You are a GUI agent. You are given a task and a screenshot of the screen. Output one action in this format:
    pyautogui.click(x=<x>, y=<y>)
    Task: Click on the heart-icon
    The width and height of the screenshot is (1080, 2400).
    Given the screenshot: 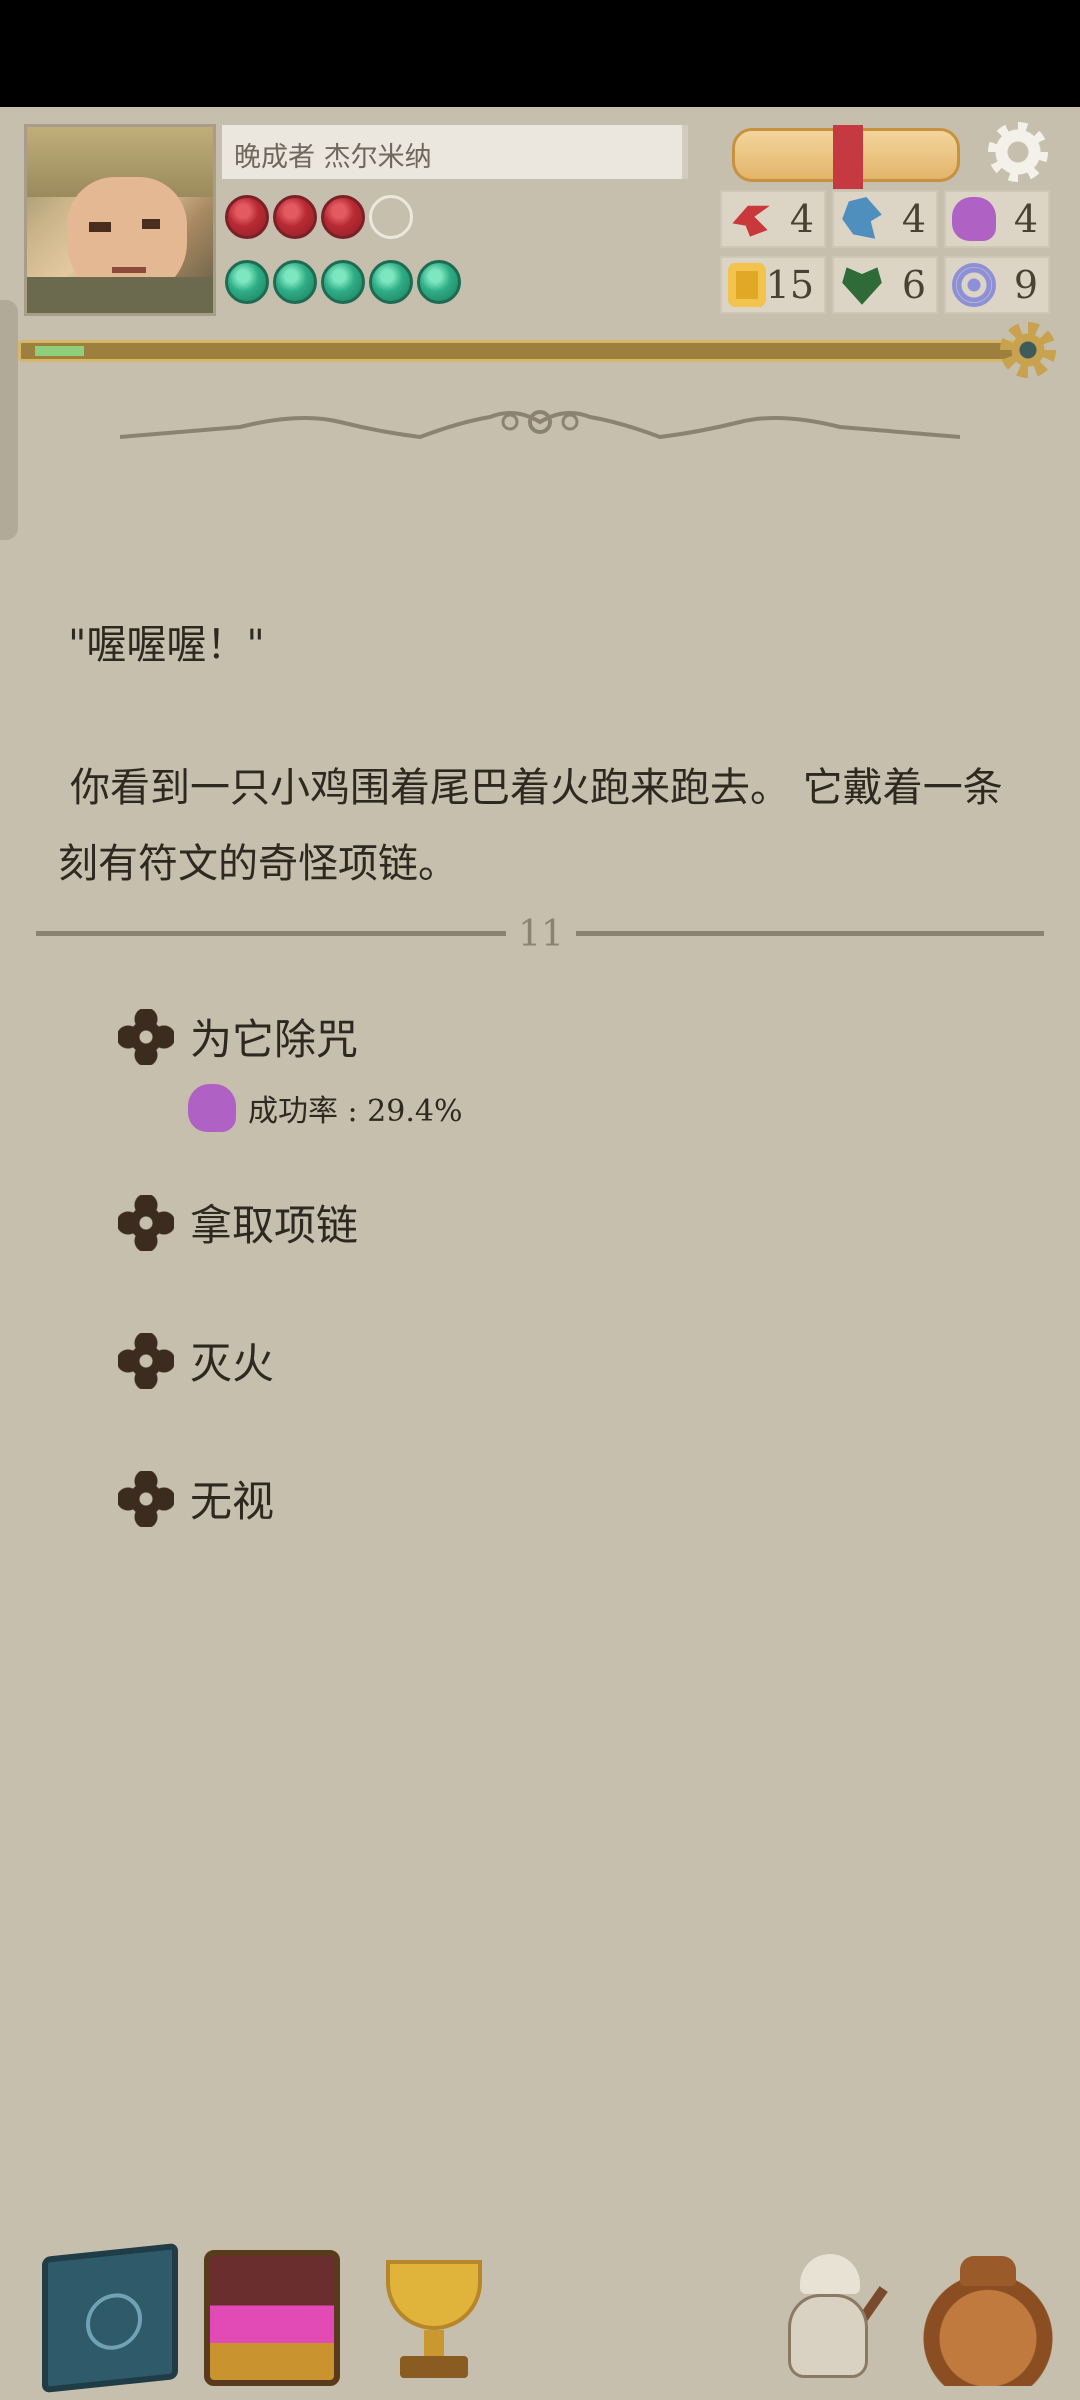 What is the action you would take?
    pyautogui.click(x=862, y=286)
    